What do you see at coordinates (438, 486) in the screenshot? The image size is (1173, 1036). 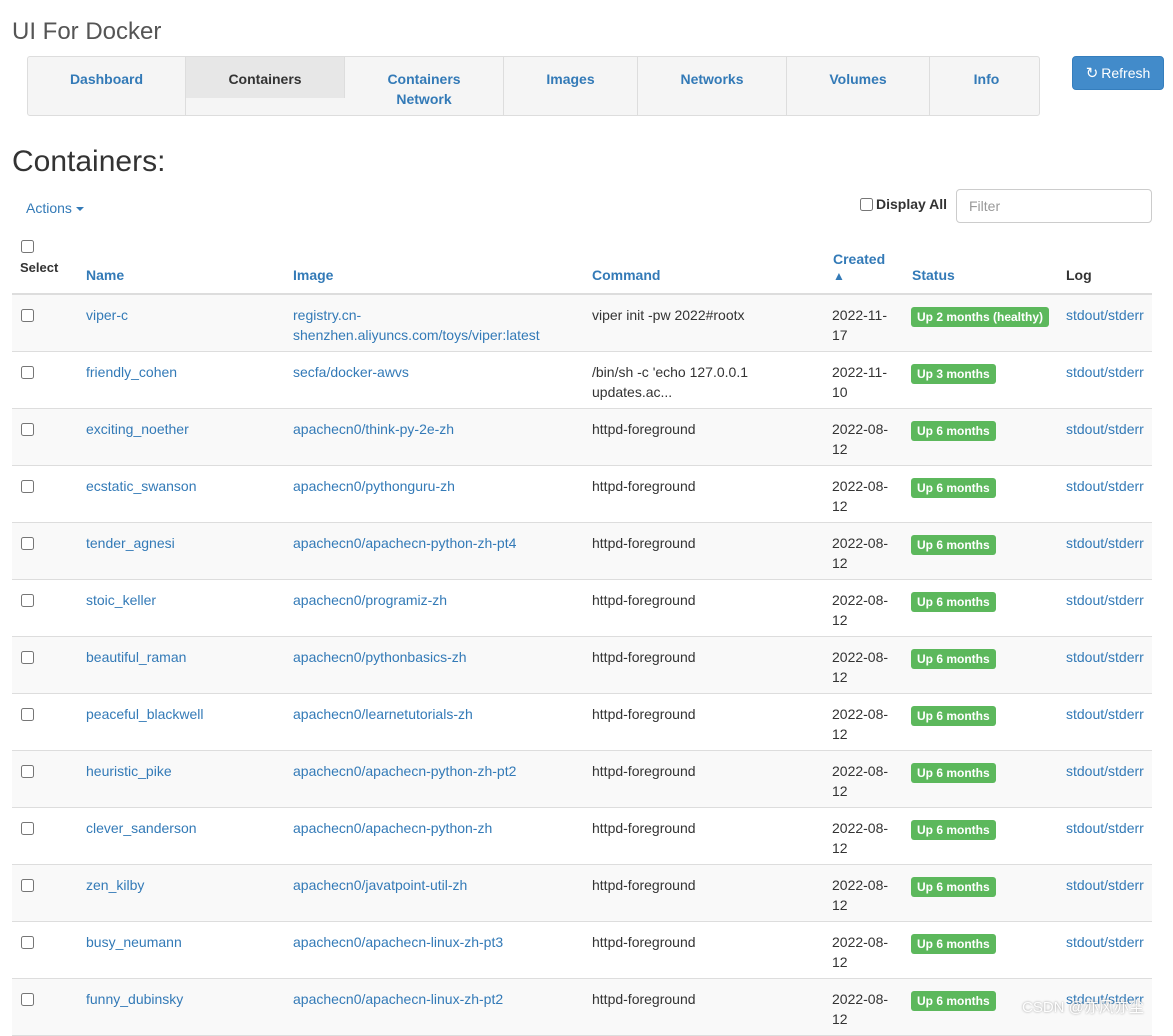 I see `container-image-link: apachecn0/pythonguru-zh` at bounding box center [438, 486].